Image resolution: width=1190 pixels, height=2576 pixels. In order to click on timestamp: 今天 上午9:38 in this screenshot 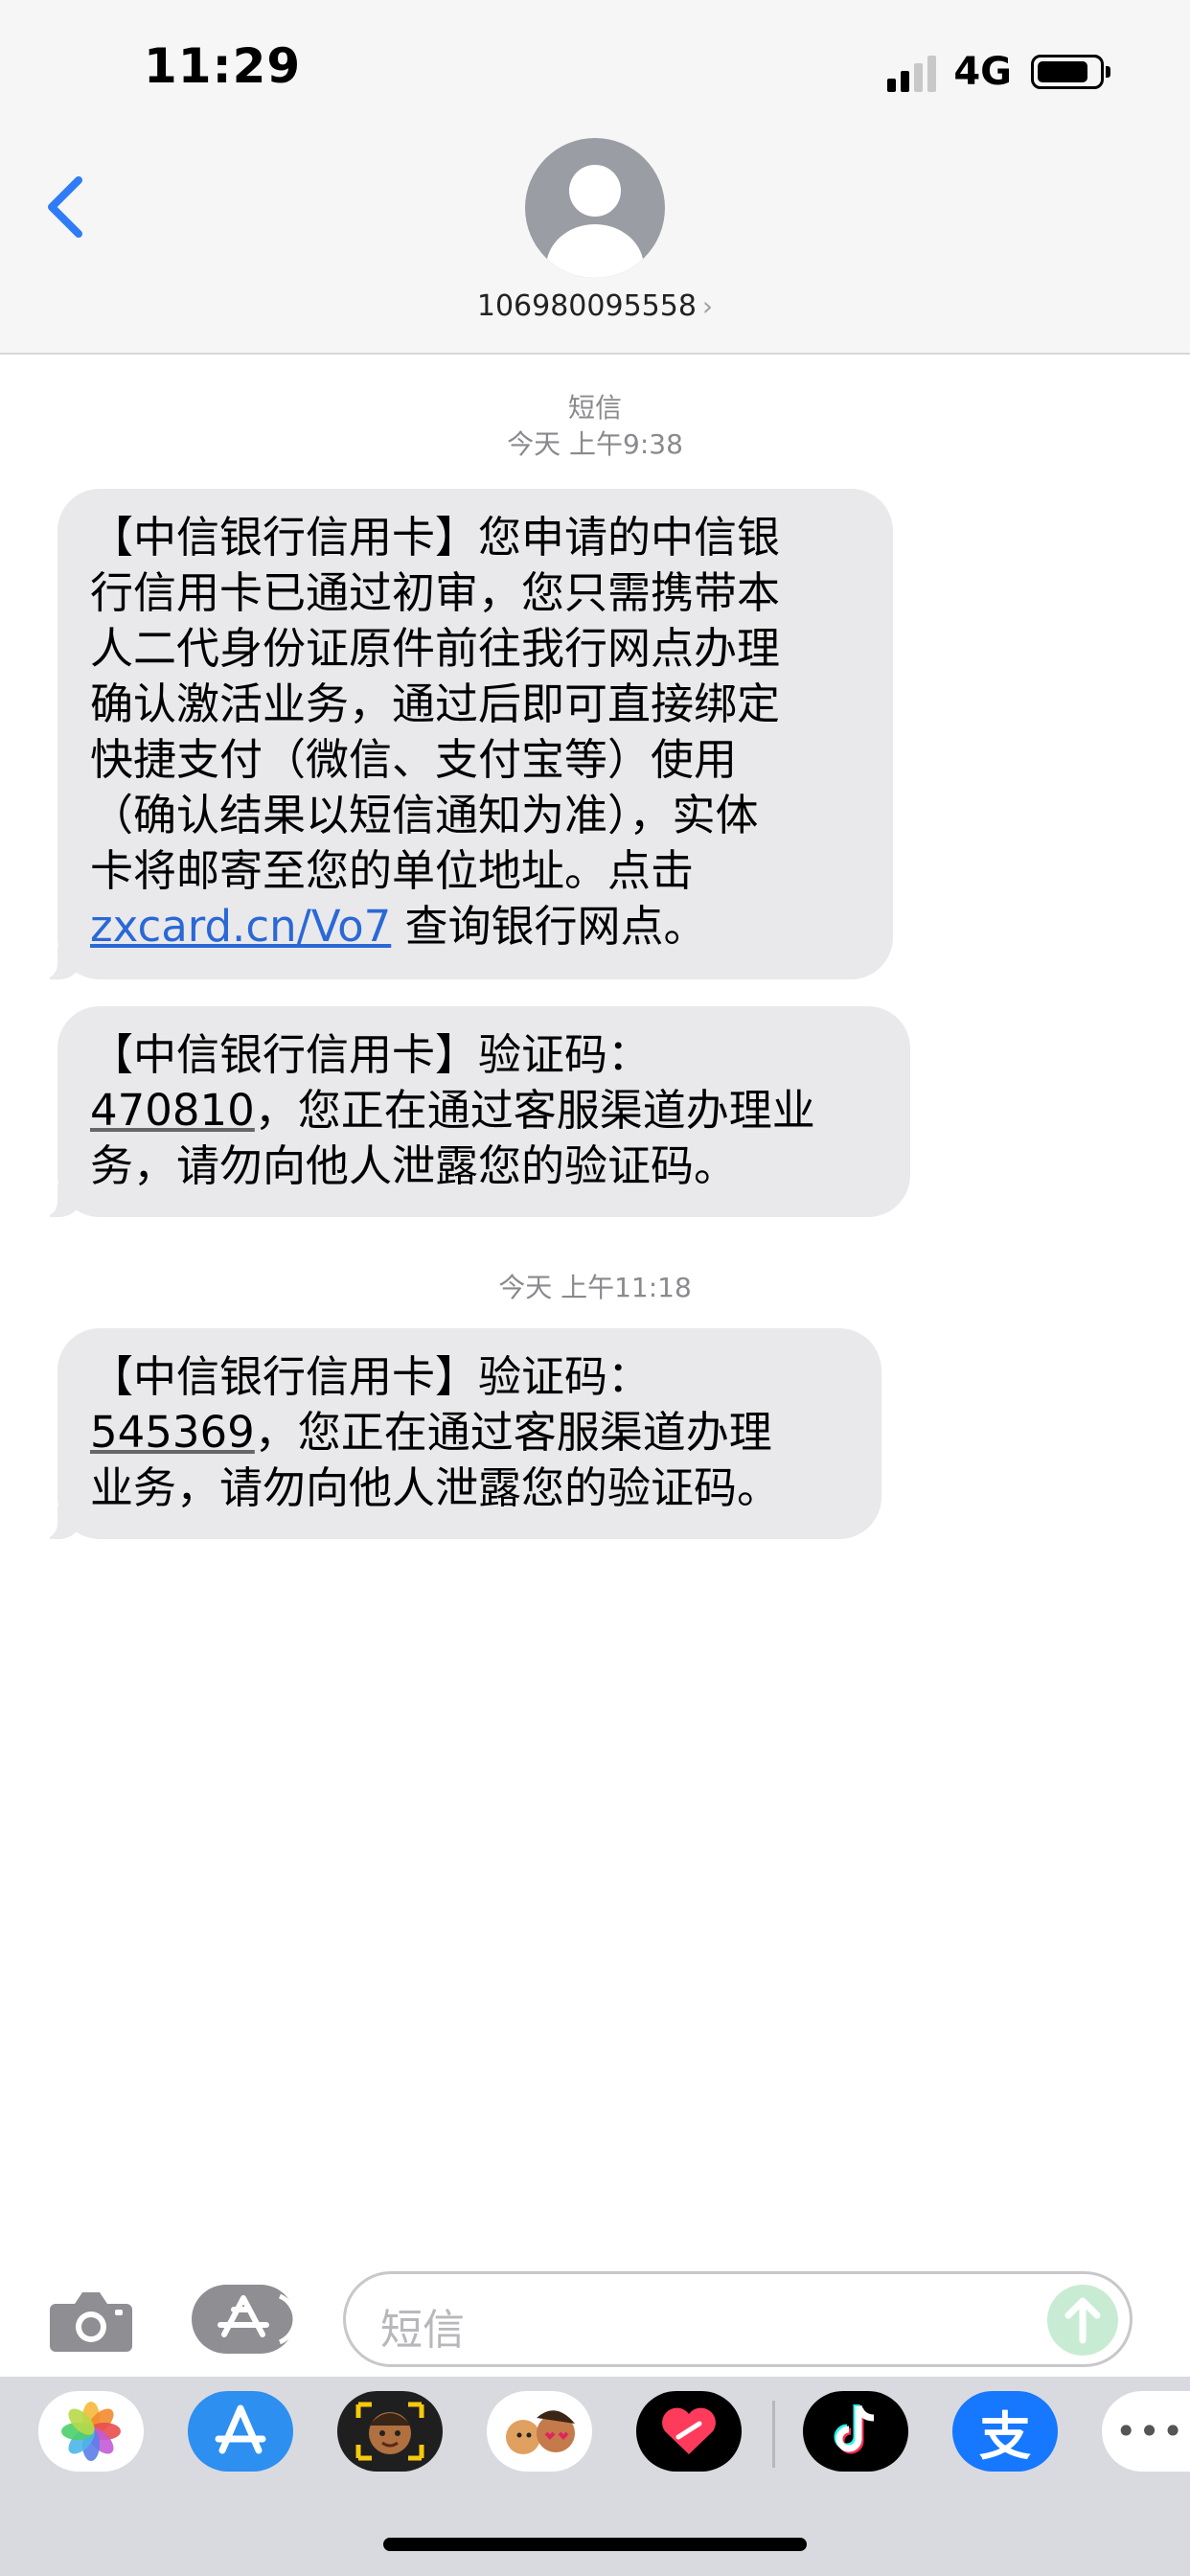, I will do `click(595, 444)`.